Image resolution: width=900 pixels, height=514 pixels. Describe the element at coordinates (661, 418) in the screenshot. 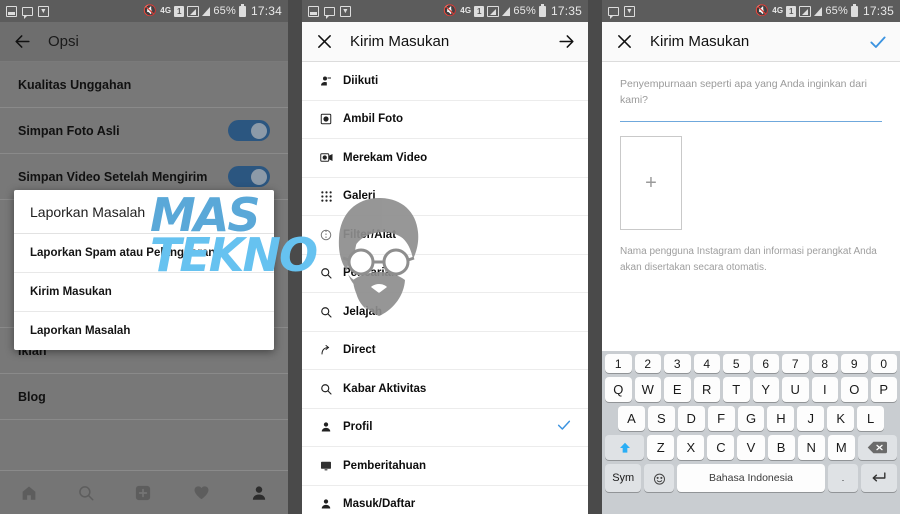

I see `key-s: S` at that location.